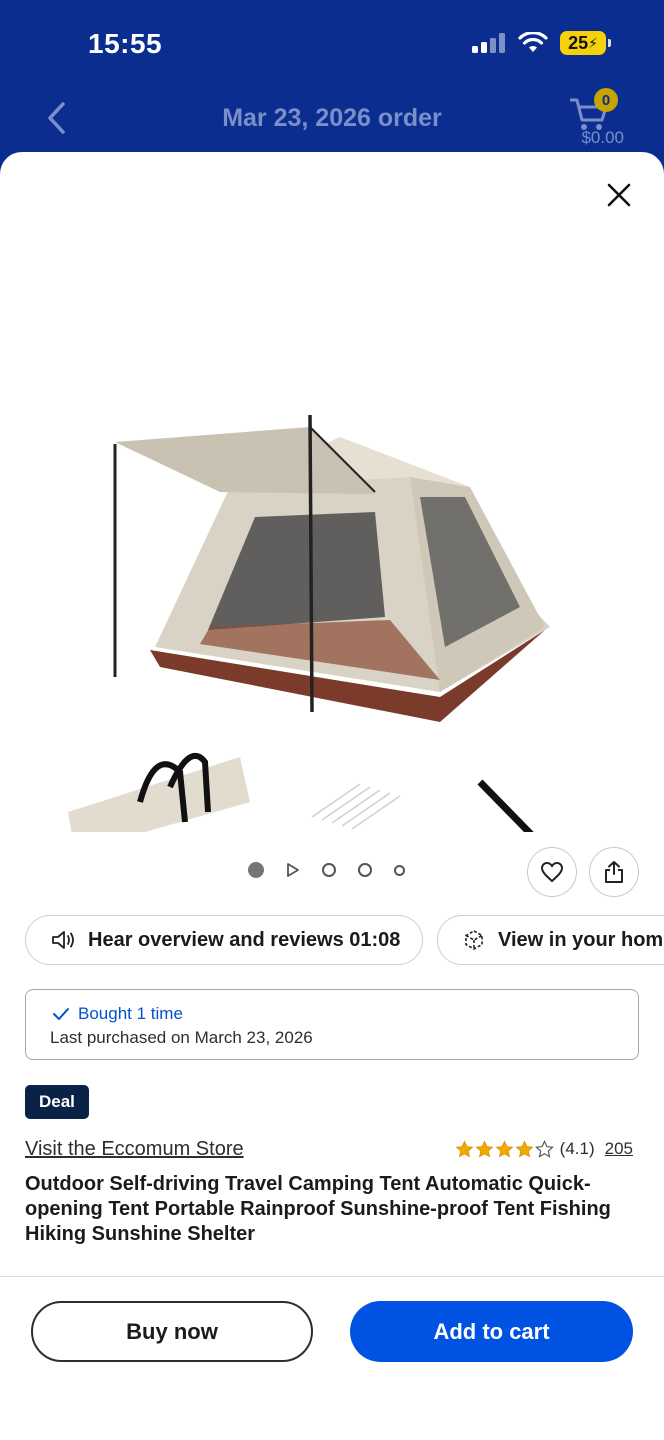 The height and width of the screenshot is (1440, 664). Describe the element at coordinates (577, 1148) in the screenshot. I see `rating-value: (4.1)` at that location.